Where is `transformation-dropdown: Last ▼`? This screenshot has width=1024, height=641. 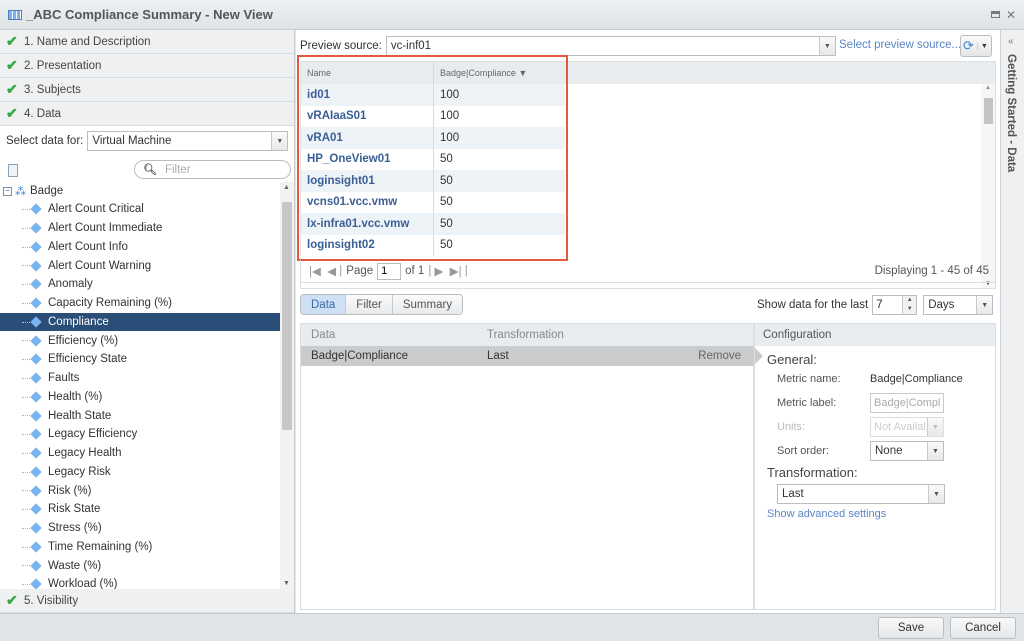 transformation-dropdown: Last ▼ is located at coordinates (861, 494).